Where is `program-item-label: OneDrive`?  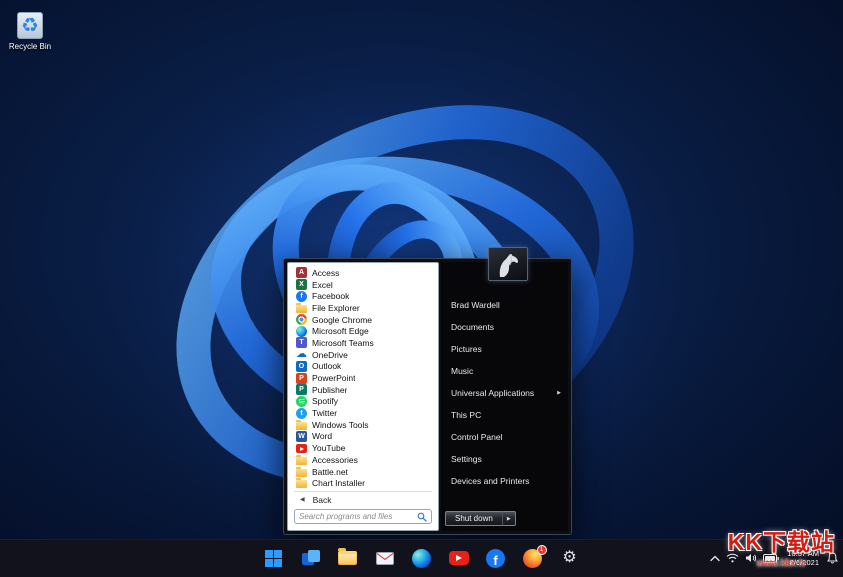
program-item-label: OneDrive is located at coordinates (330, 354).